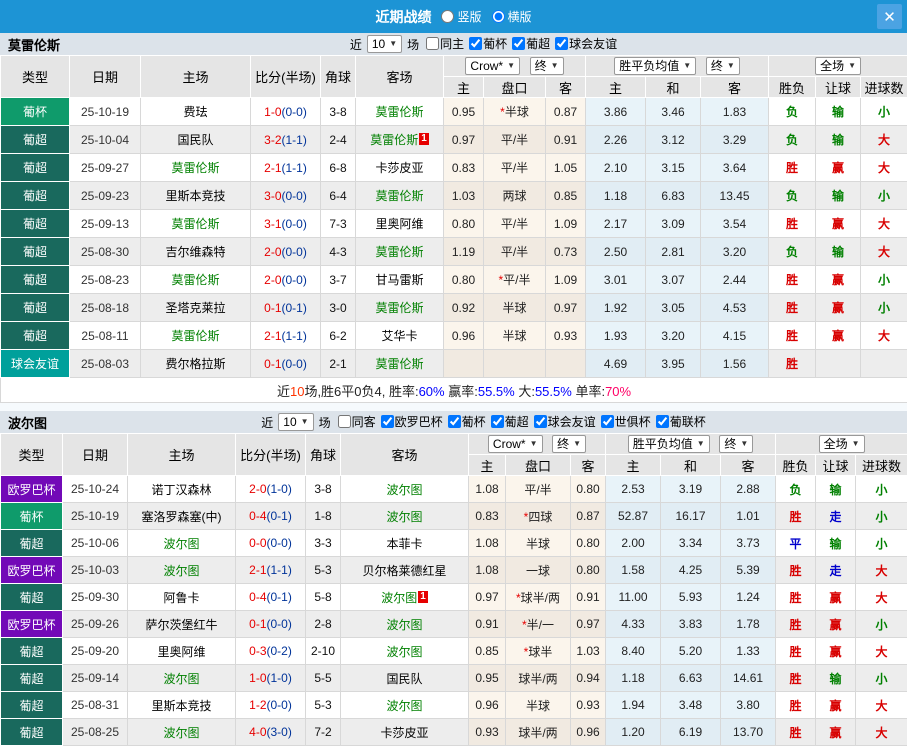  Describe the element at coordinates (735, 87) in the screenshot. I see `col-avg-away: 客` at that location.